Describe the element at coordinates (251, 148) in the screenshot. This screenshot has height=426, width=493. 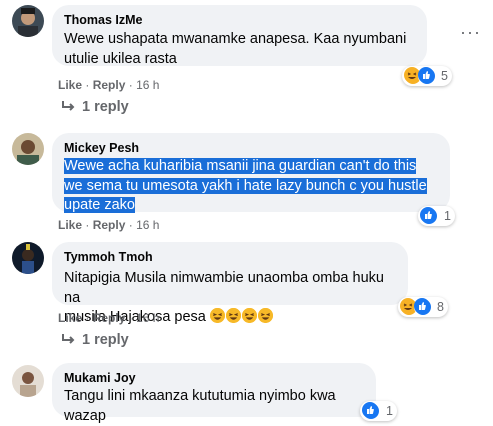
I see `comment-author: Mickey Pesh` at that location.